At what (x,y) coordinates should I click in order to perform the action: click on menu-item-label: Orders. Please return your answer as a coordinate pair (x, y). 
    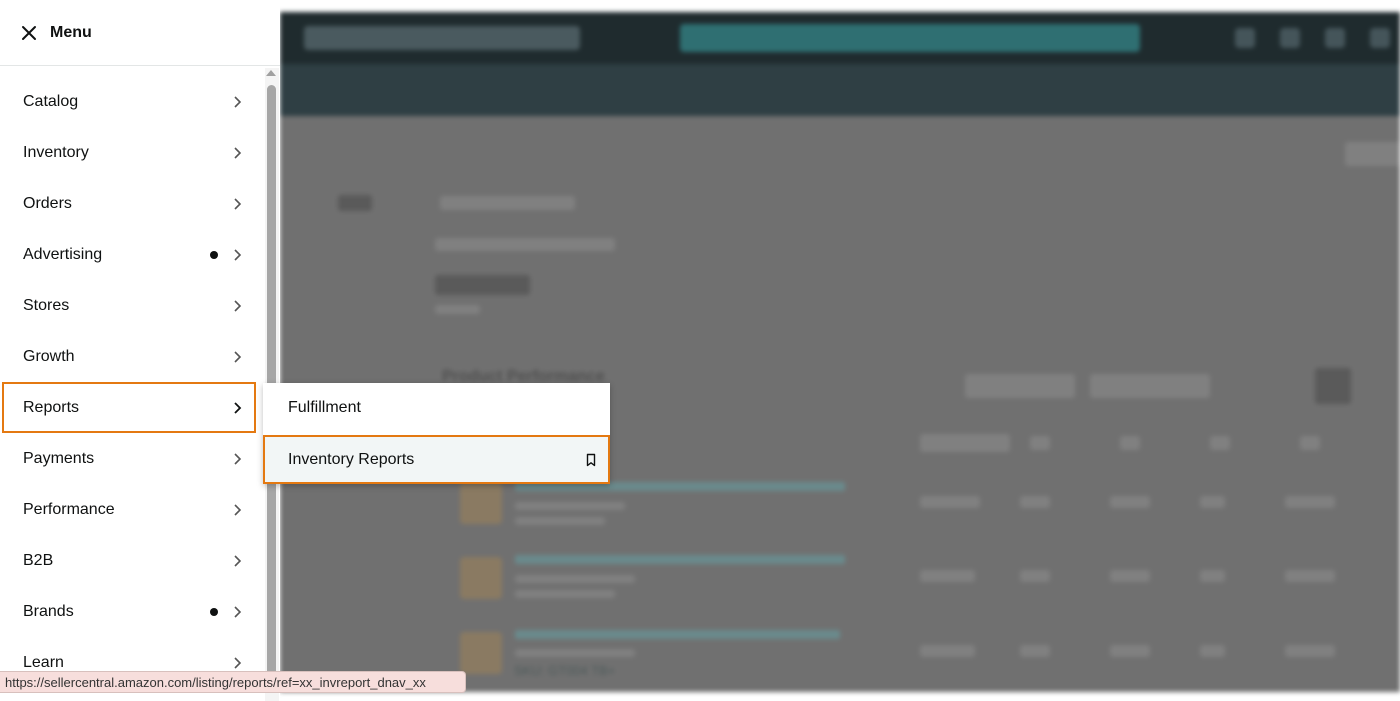
    Looking at the image, I should click on (47, 203).